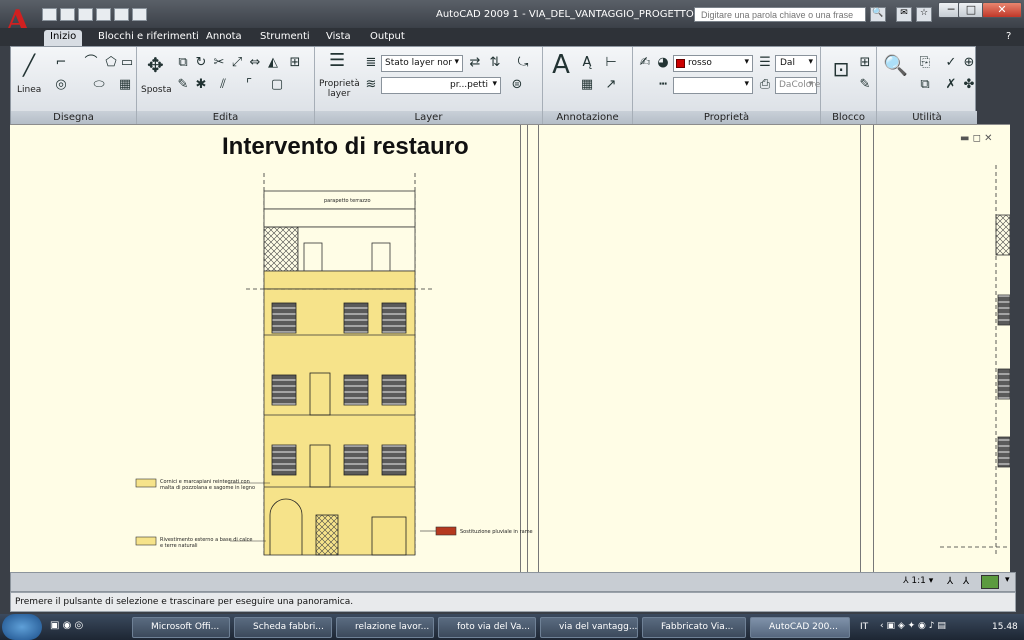 The image size is (1024, 640). Describe the element at coordinates (663, 63) in the screenshot. I see `color-wheel-icon: ◕` at that location.